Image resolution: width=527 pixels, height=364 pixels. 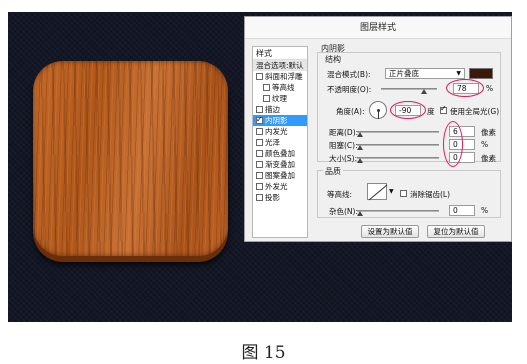 I want to click on antialias-checkbox, so click(x=403, y=193).